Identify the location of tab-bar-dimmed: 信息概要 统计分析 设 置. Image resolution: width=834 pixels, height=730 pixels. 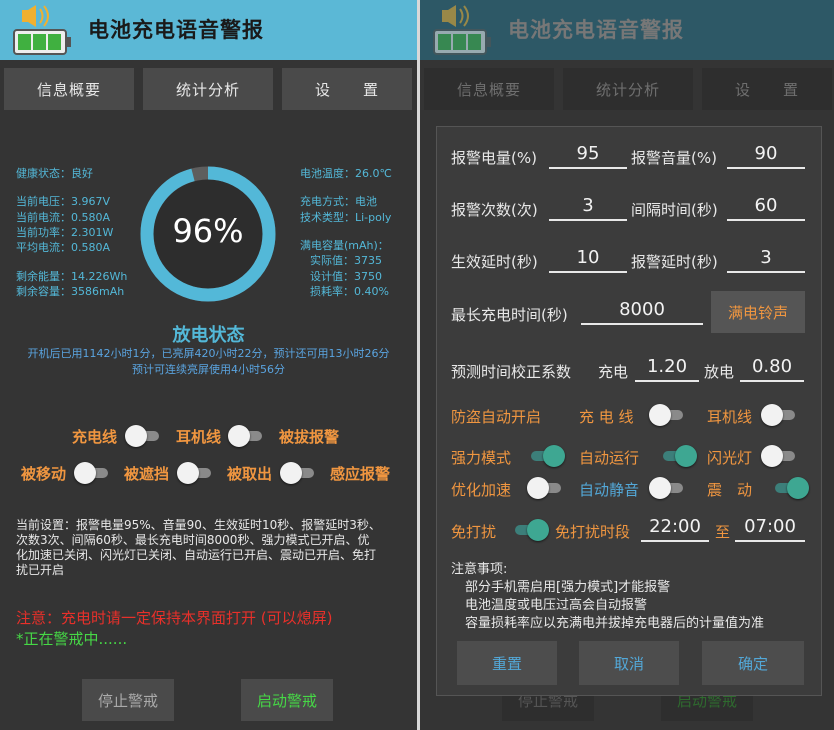
(627, 89).